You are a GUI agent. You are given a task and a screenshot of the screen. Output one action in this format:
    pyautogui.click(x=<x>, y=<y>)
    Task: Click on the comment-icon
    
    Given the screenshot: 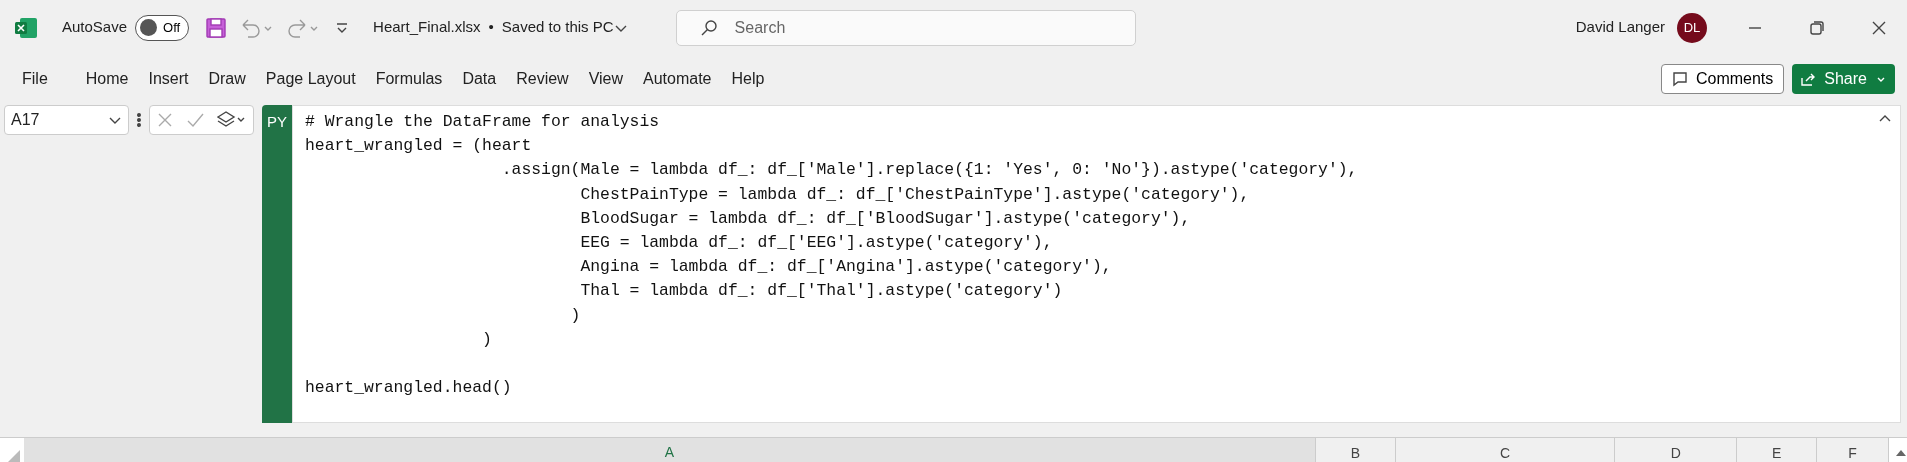 What is the action you would take?
    pyautogui.click(x=1679, y=79)
    